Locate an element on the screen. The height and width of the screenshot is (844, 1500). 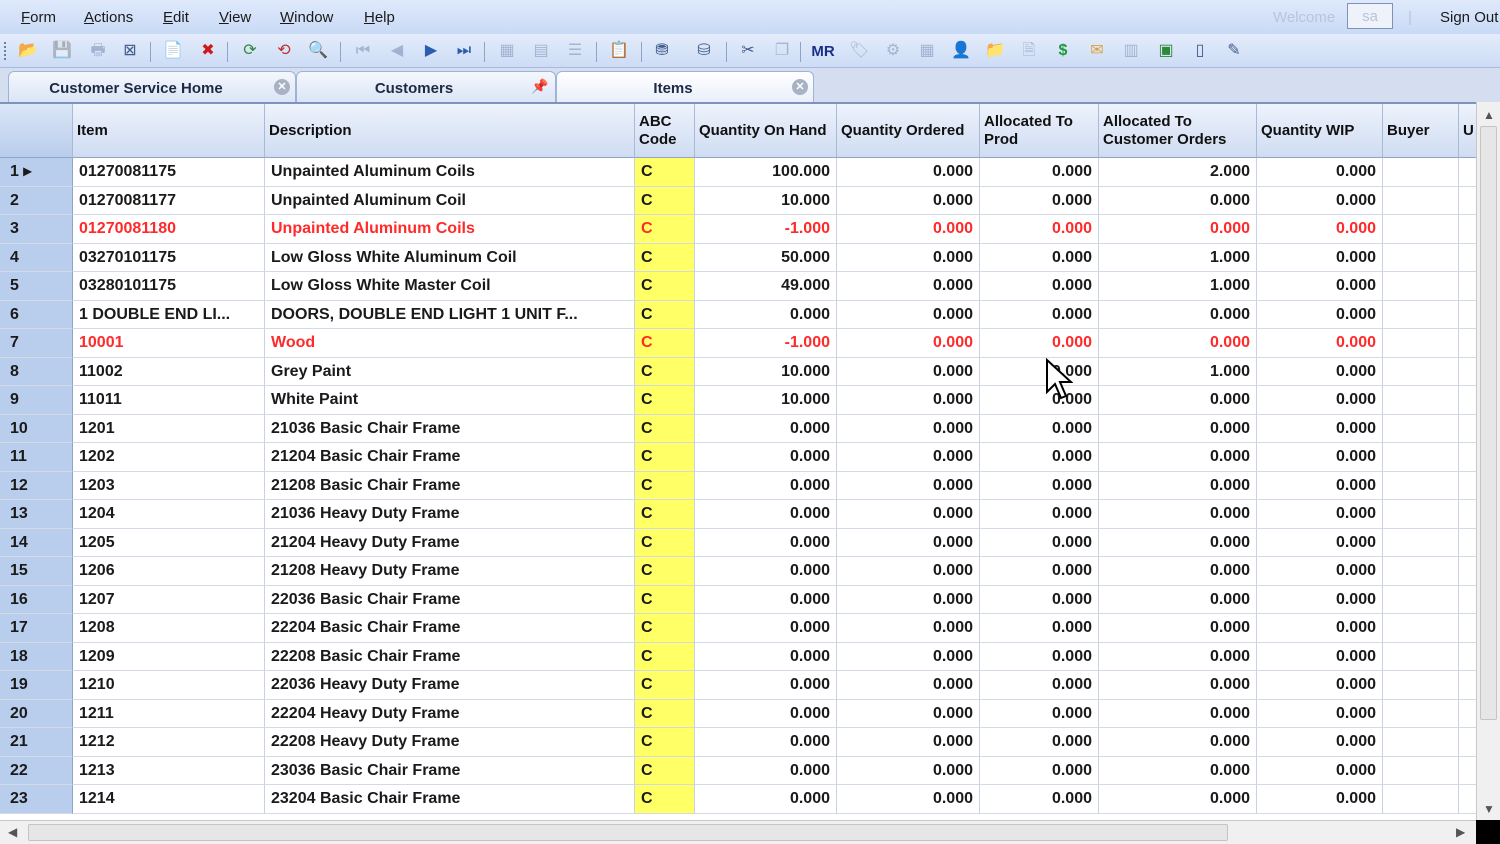
cell-desc: 21208 Heavy Duty Frame is located at coordinates (450, 571).